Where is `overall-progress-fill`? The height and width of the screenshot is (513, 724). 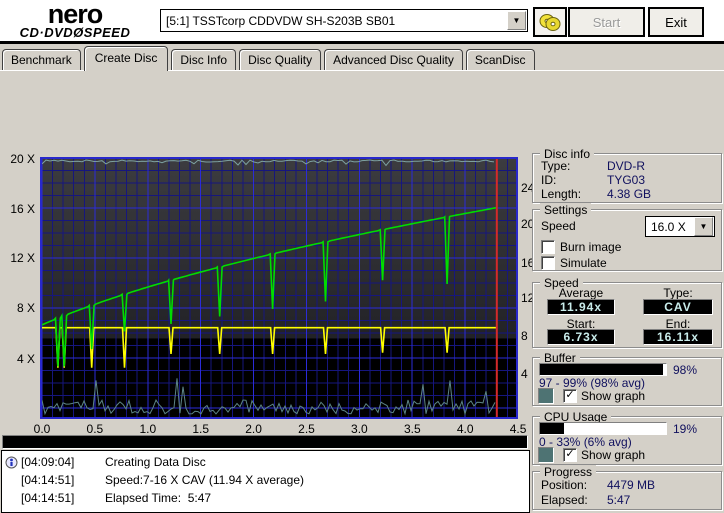
overall-progress-fill is located at coordinates (265, 442).